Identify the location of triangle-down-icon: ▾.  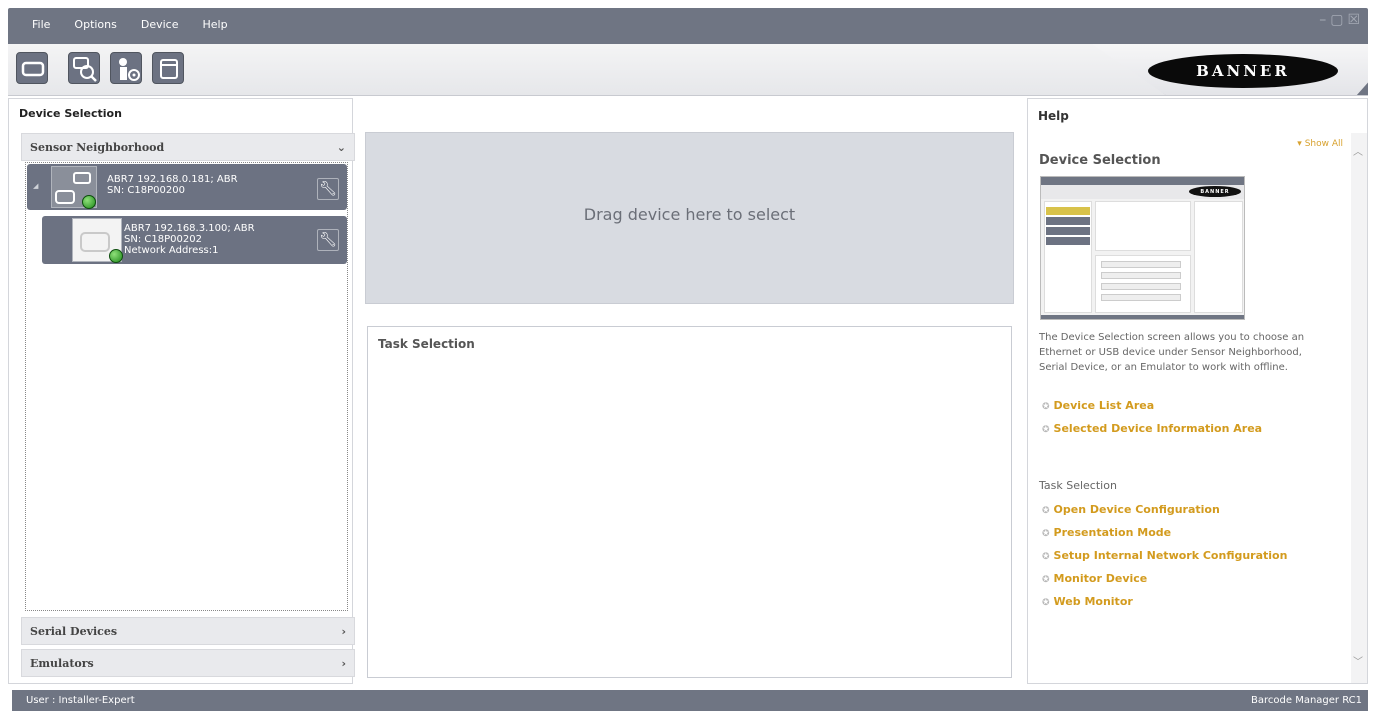
(1301, 144).